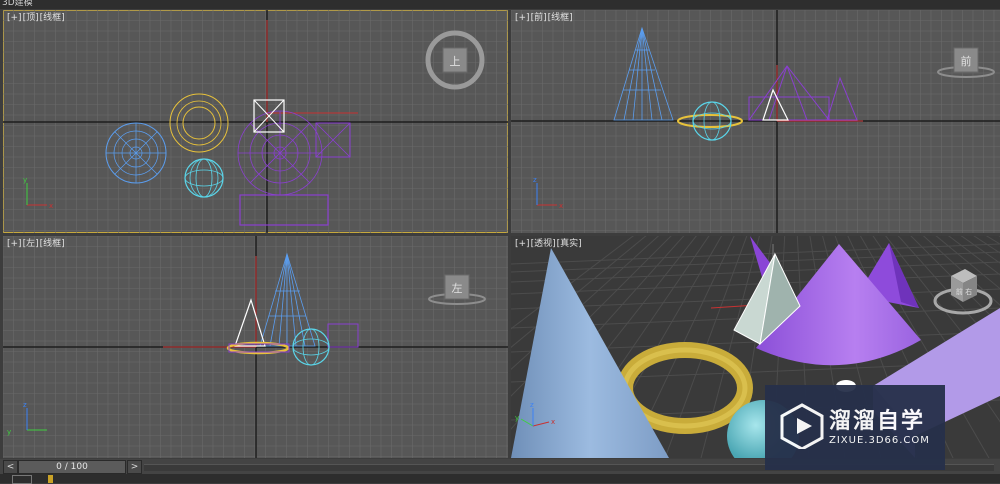 Image resolution: width=1000 pixels, height=484 pixels. What do you see at coordinates (17, 4) in the screenshot?
I see `app-title: 3D建模` at bounding box center [17, 4].